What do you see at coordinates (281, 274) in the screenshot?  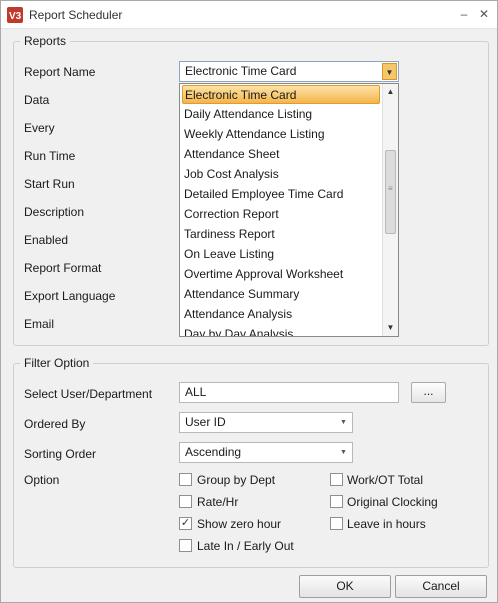 I see `dropdown-item: Overtime Approval Worksheet` at bounding box center [281, 274].